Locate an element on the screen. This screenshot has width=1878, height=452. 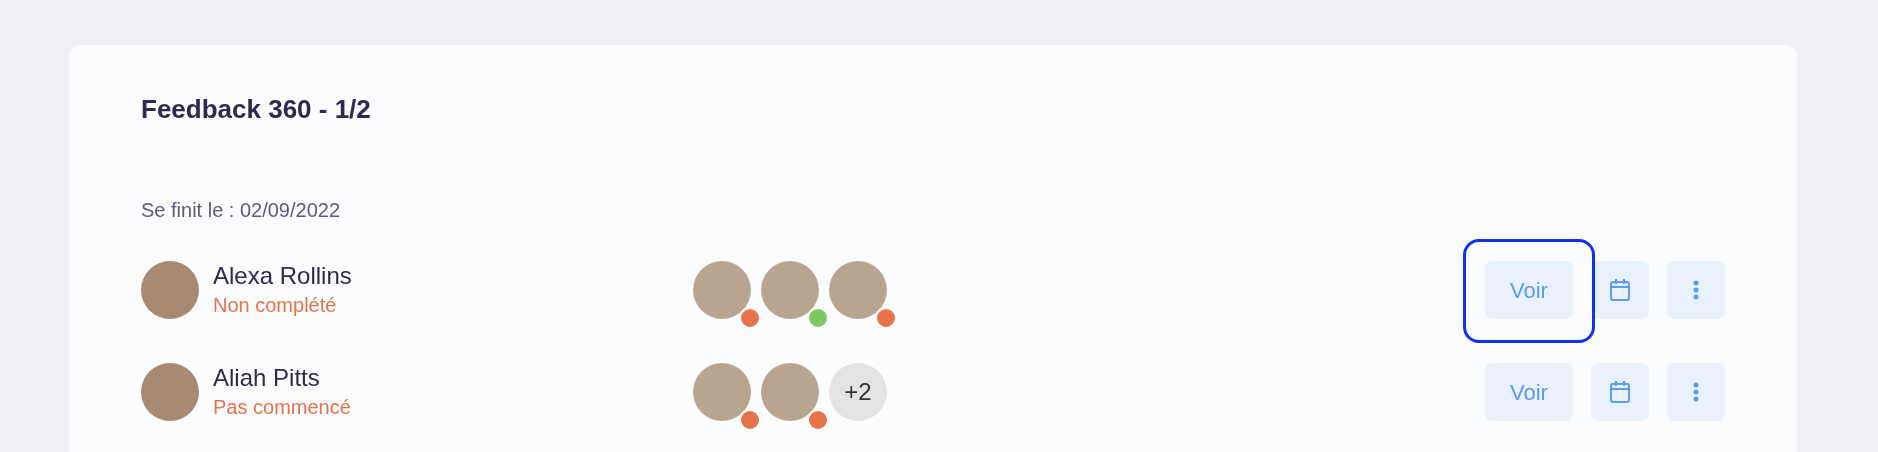
calendar-button is located at coordinates (1620, 290).